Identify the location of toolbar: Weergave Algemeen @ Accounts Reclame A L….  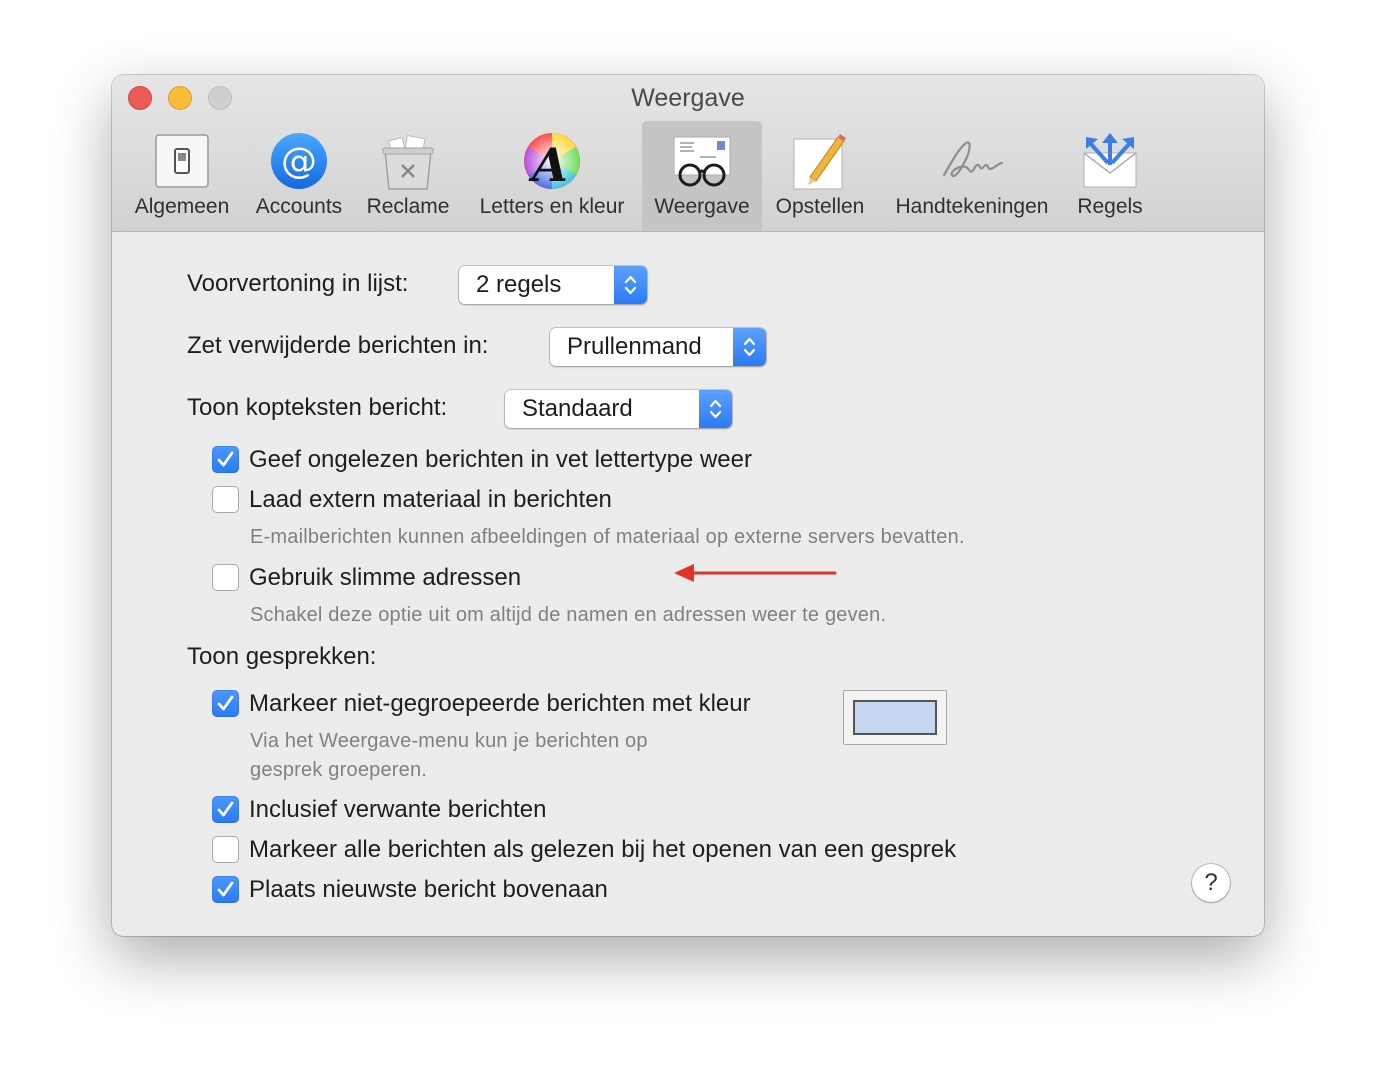
(688, 153).